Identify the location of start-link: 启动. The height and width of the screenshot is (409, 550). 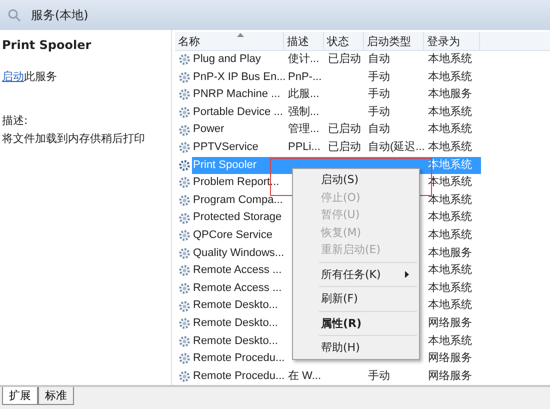
(13, 76).